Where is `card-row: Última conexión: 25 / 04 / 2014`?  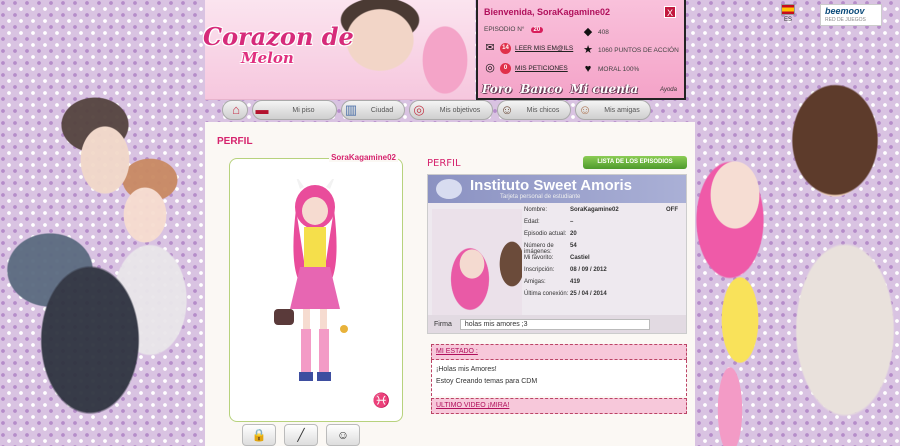 card-row: Última conexión: 25 / 04 / 2014 is located at coordinates (604, 294).